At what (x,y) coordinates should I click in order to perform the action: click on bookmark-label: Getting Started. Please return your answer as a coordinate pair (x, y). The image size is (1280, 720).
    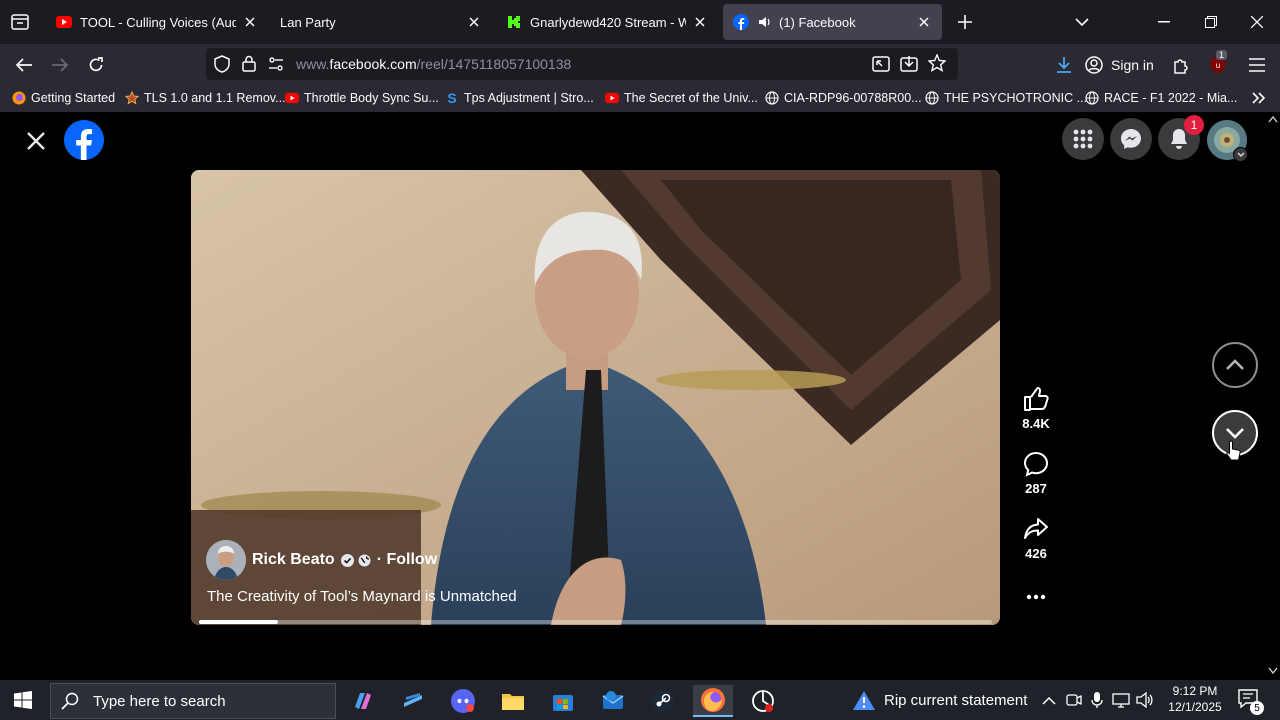
    Looking at the image, I should click on (73, 98).